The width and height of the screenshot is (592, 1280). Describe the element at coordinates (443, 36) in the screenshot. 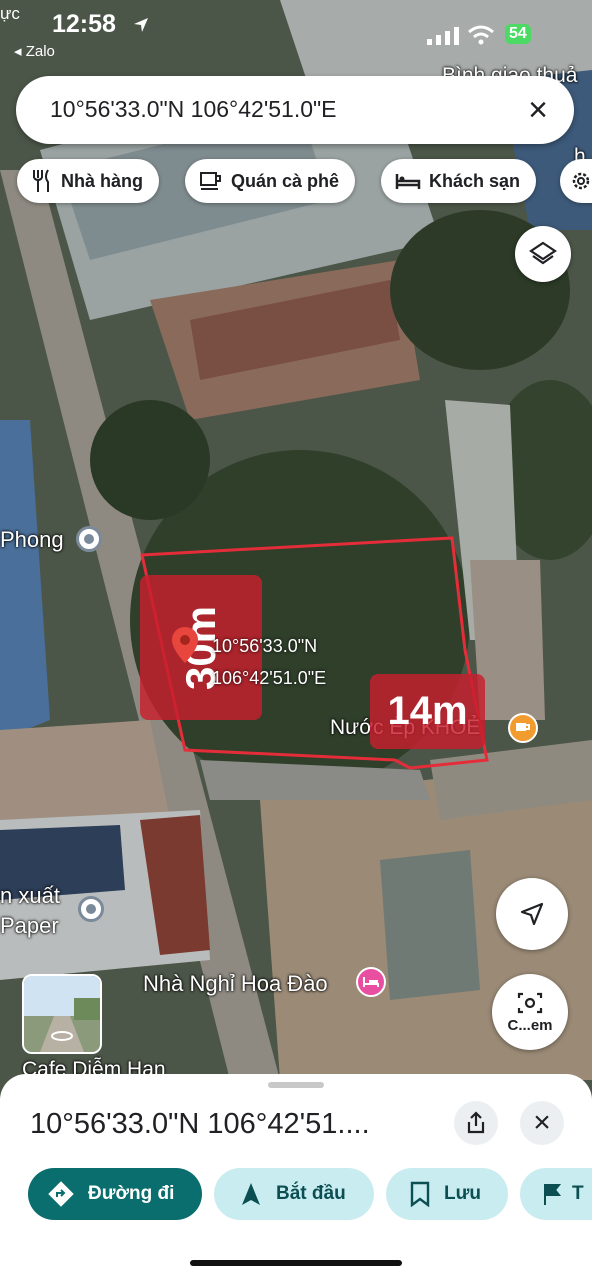

I see `signal-icon` at that location.